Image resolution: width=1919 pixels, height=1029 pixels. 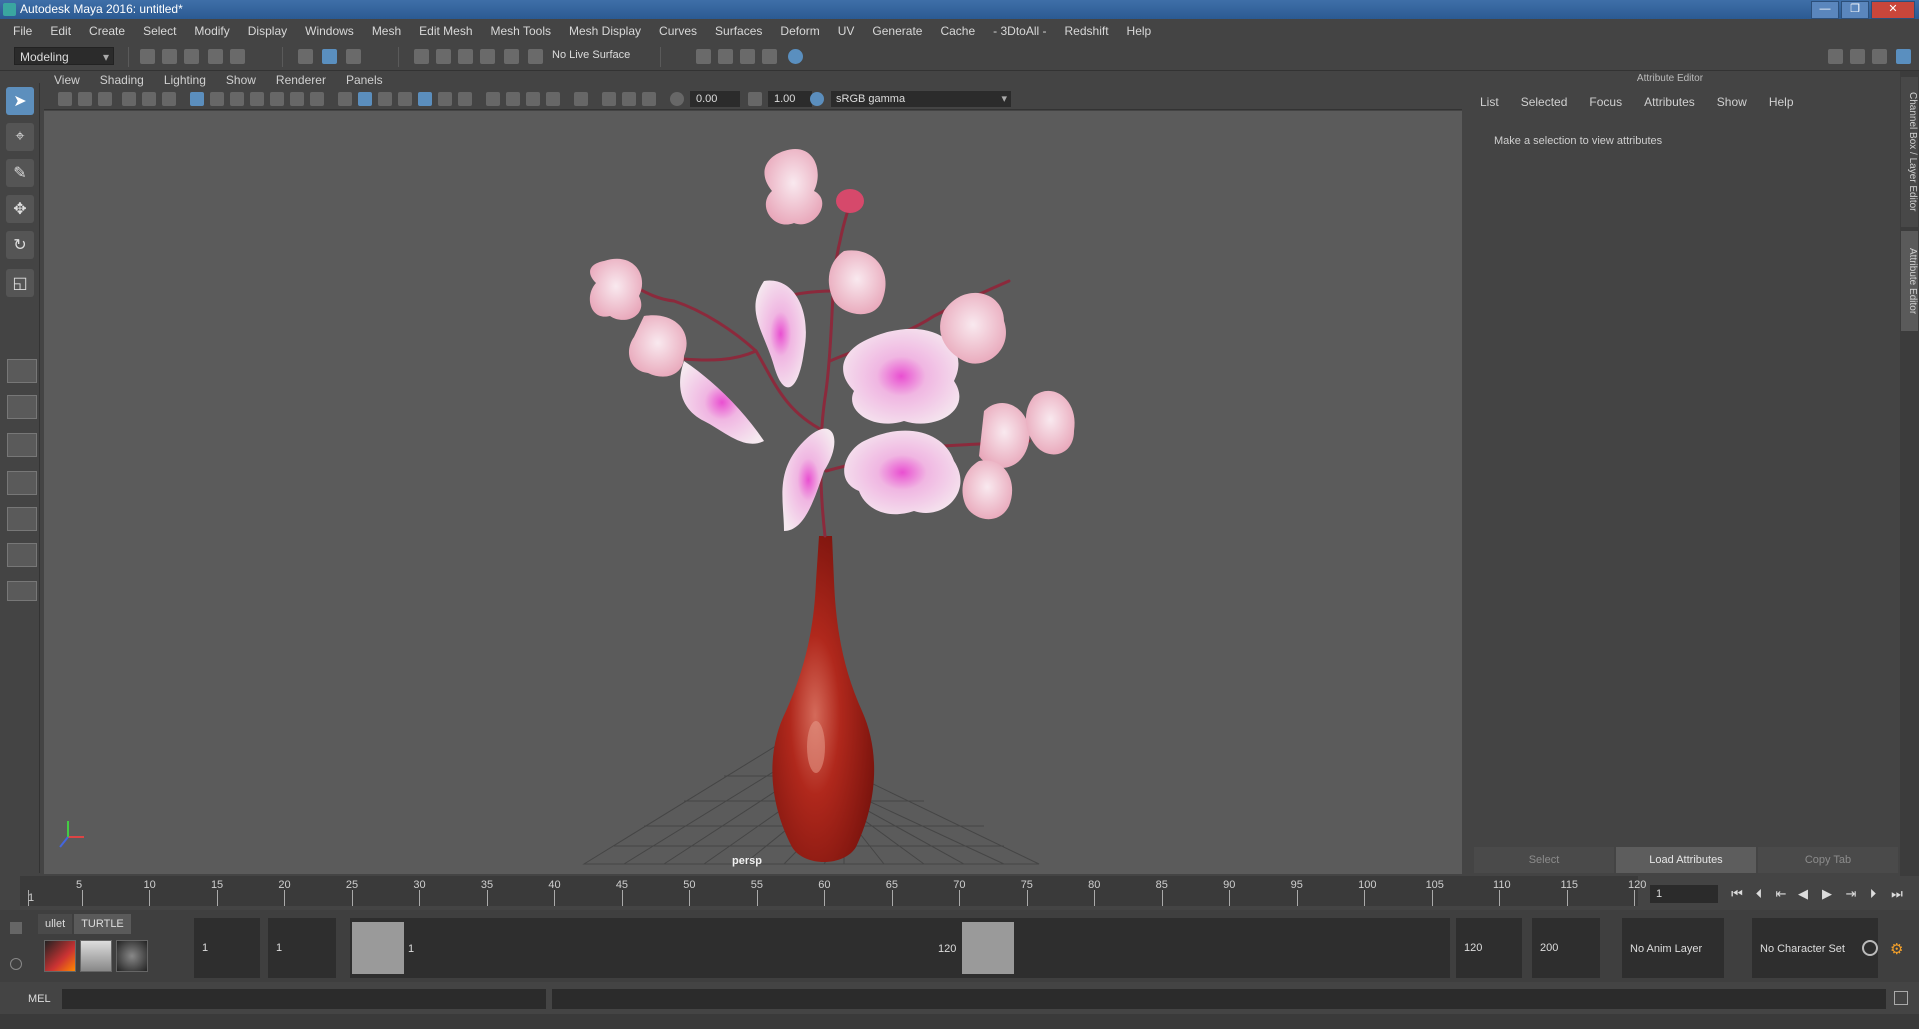 I want to click on render-settings-icon, so click(x=703, y=56).